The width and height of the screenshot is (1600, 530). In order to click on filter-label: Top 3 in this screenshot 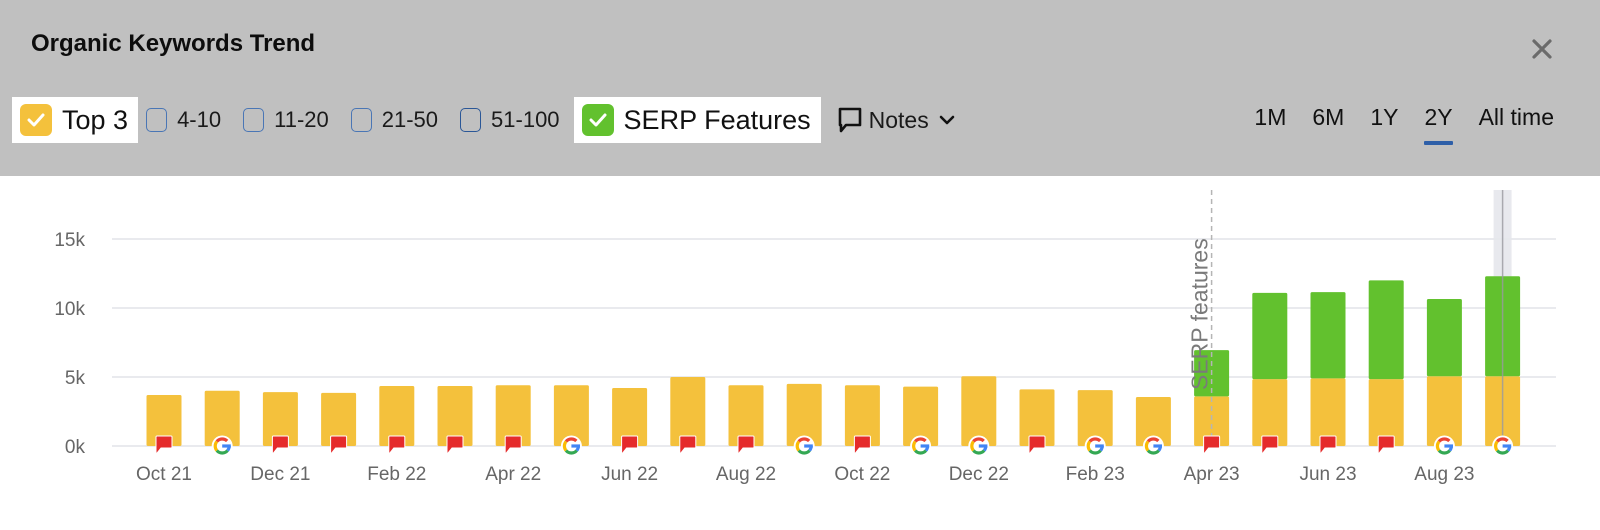, I will do `click(95, 119)`.